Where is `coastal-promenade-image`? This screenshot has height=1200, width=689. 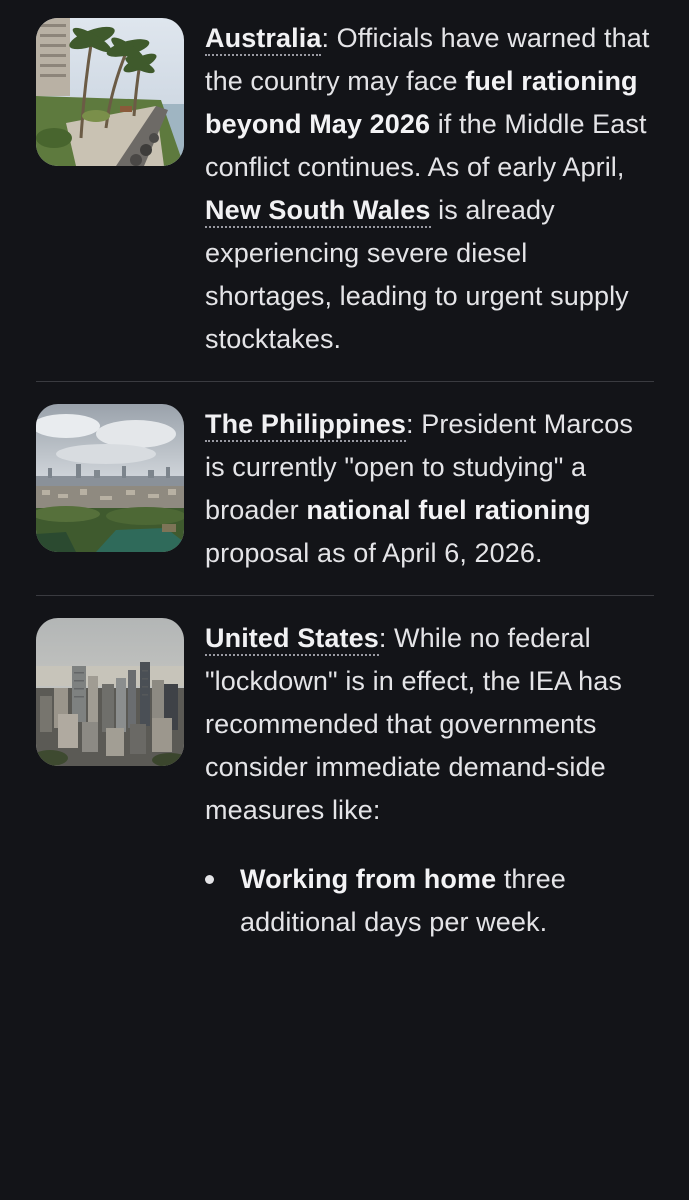
coastal-promenade-image is located at coordinates (110, 92).